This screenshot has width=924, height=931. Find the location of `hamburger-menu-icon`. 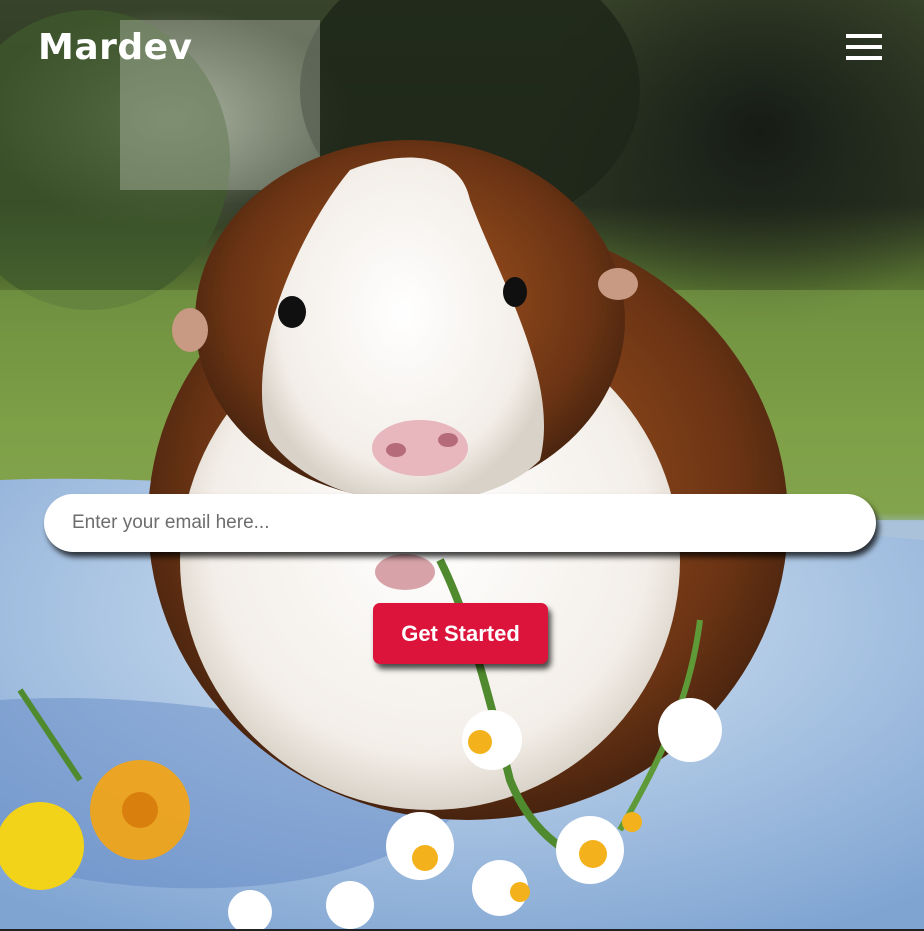

hamburger-menu-icon is located at coordinates (864, 48).